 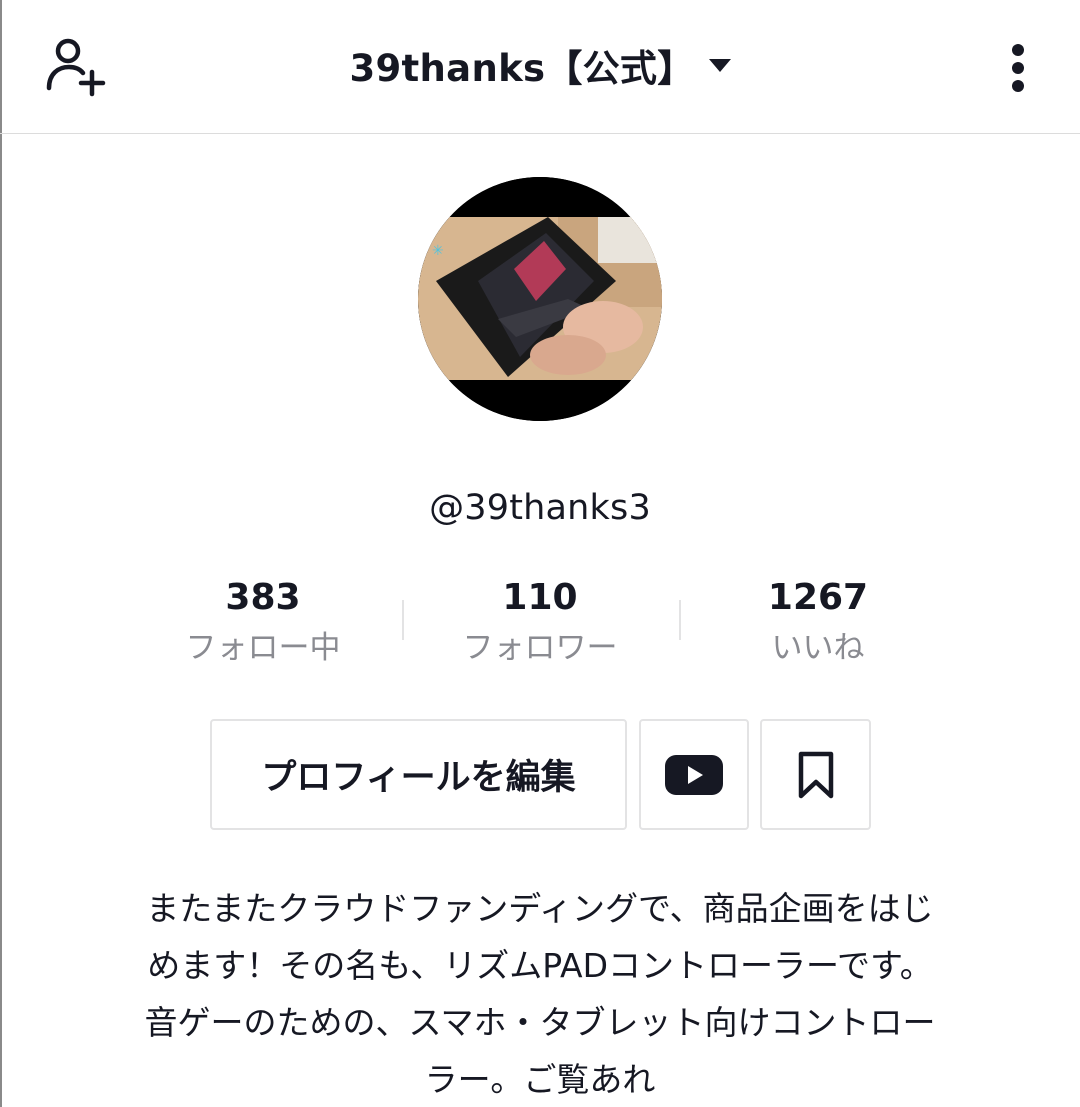 I want to click on window-edge, so click(x=1, y=553).